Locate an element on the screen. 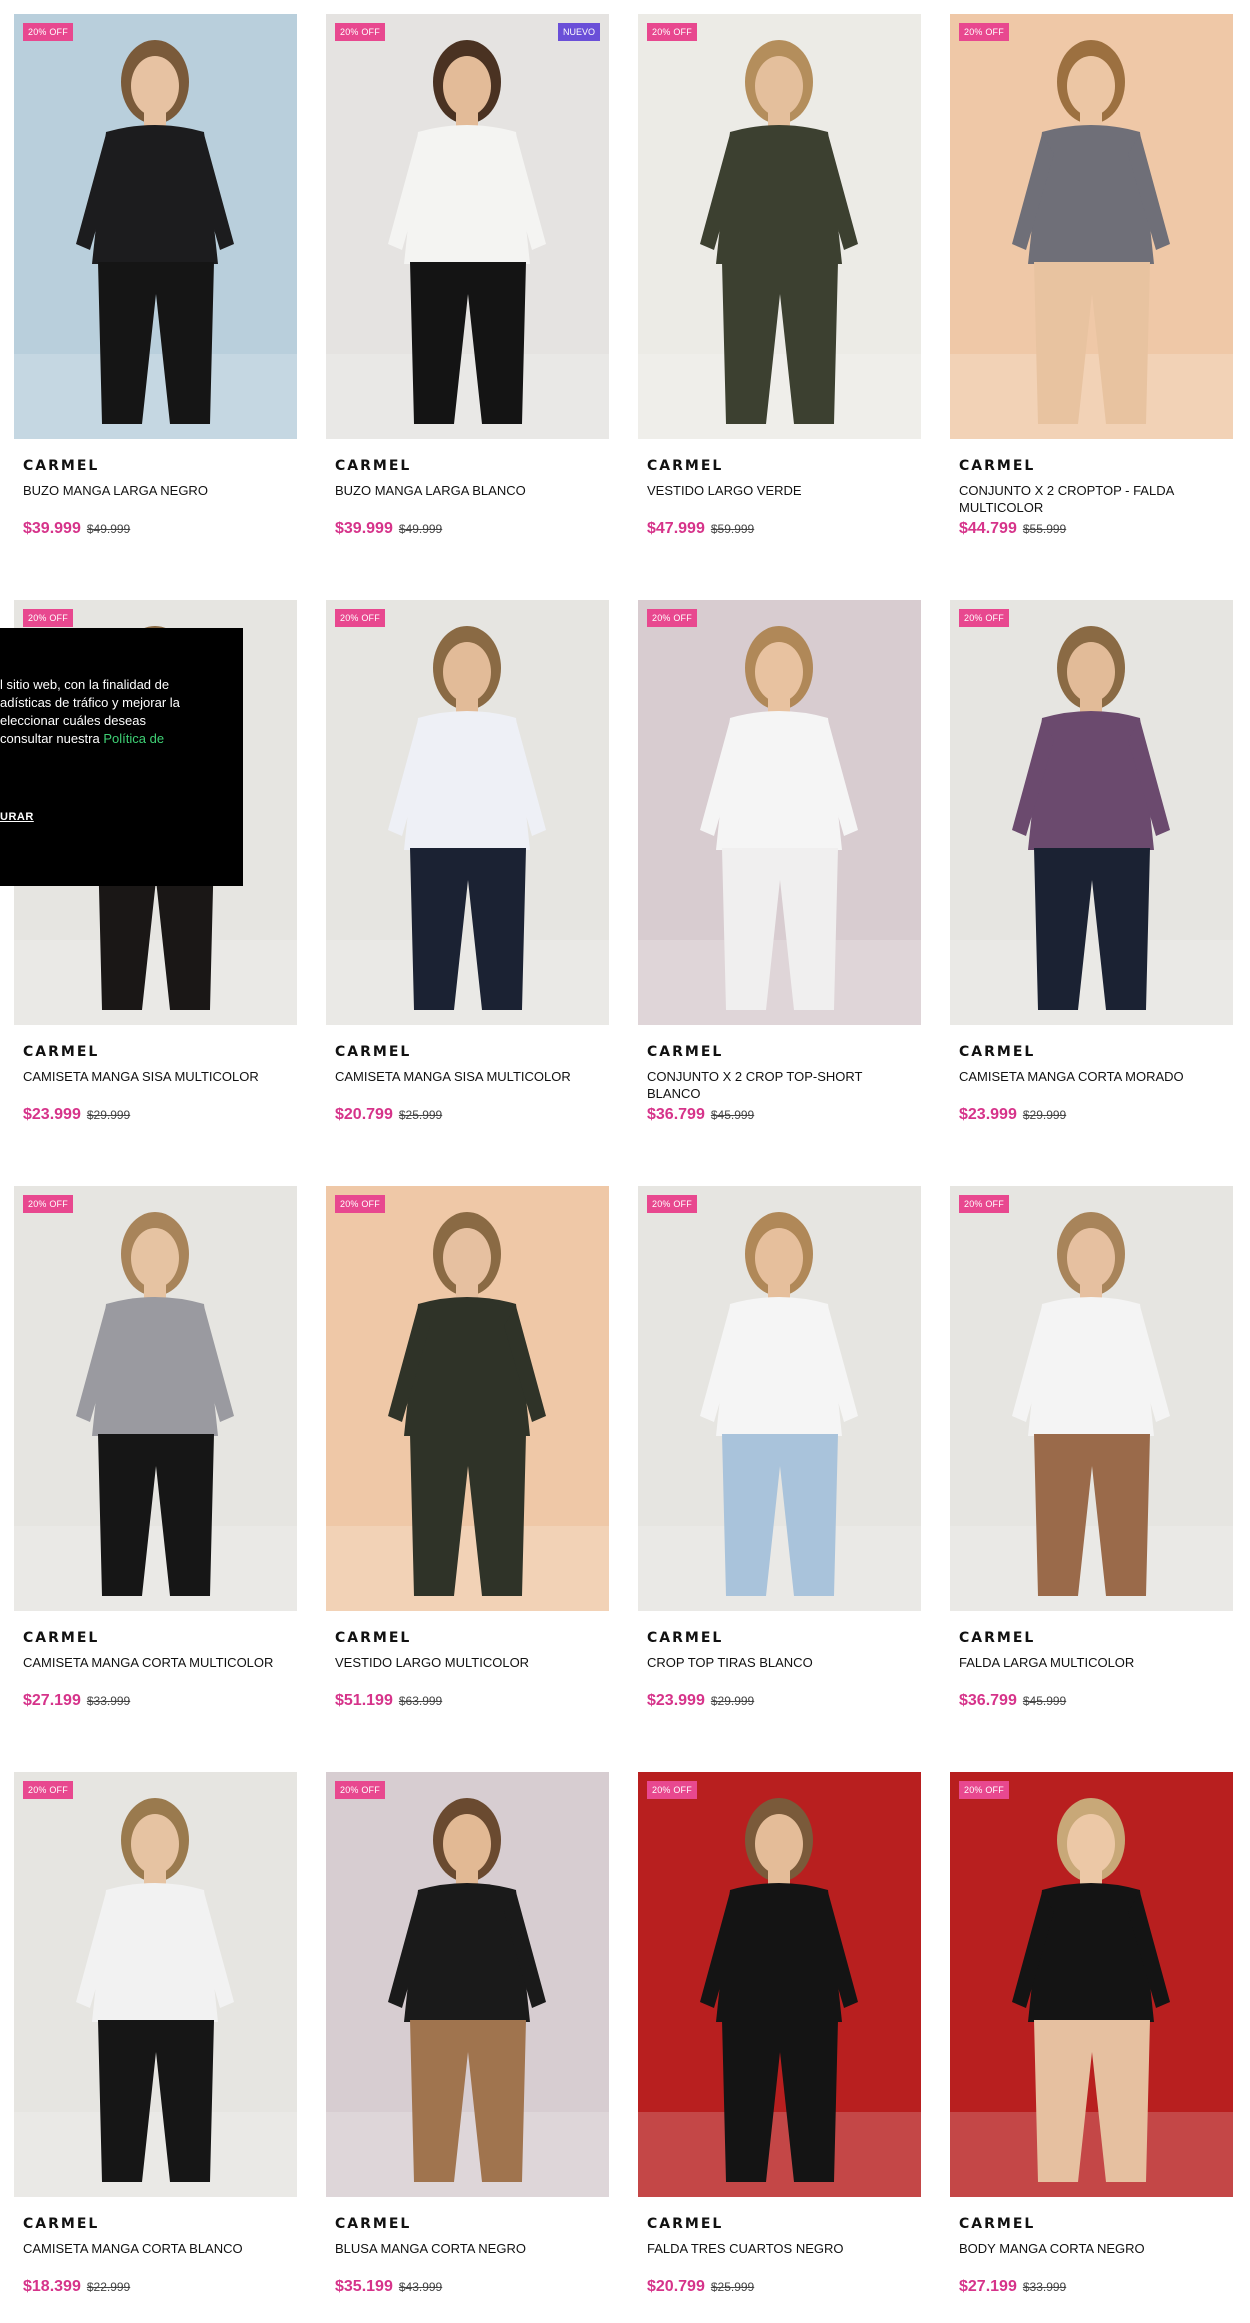 The width and height of the screenshot is (1250, 2323). product-name: BODY MANGA CORTA NEGRO is located at coordinates (1091, 2258).